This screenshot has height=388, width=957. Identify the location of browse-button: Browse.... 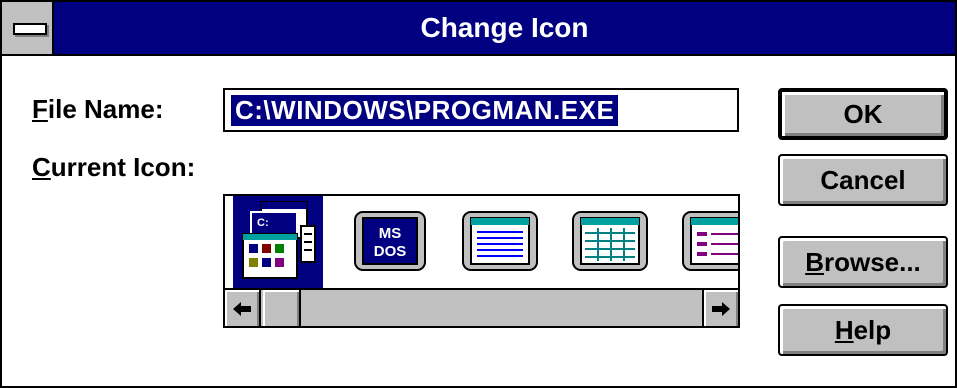
(863, 262).